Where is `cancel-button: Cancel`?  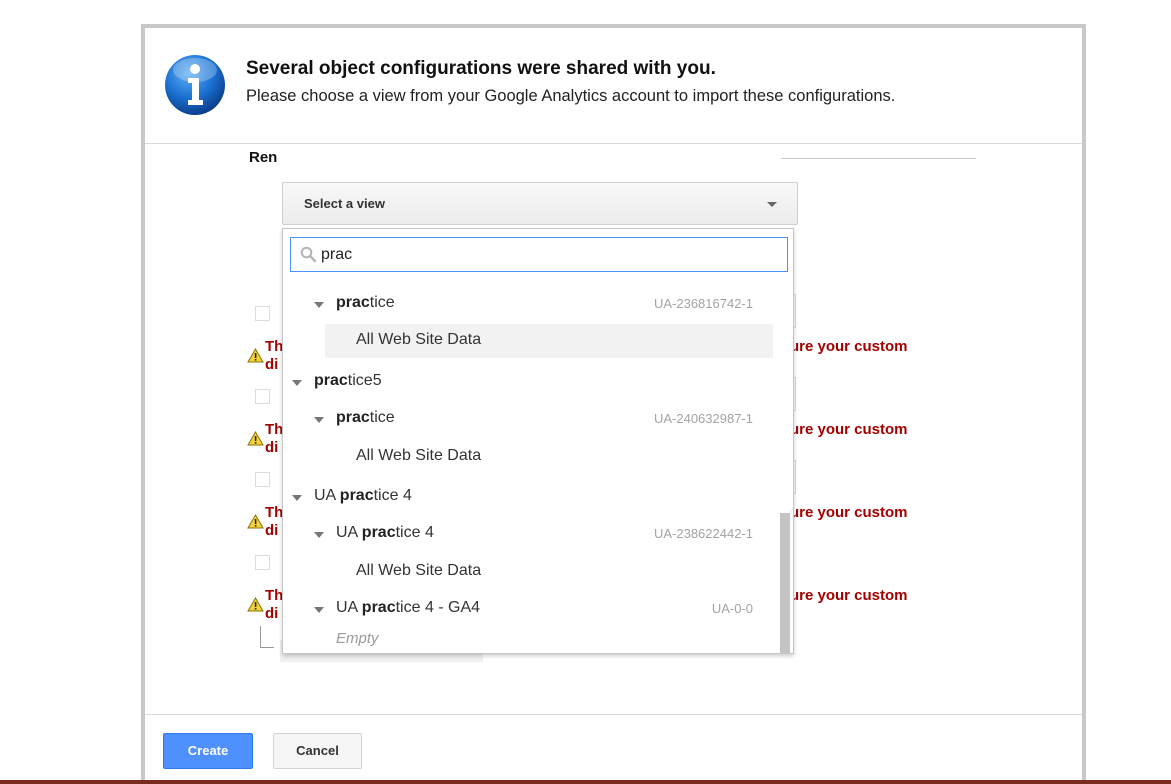 cancel-button: Cancel is located at coordinates (317, 751).